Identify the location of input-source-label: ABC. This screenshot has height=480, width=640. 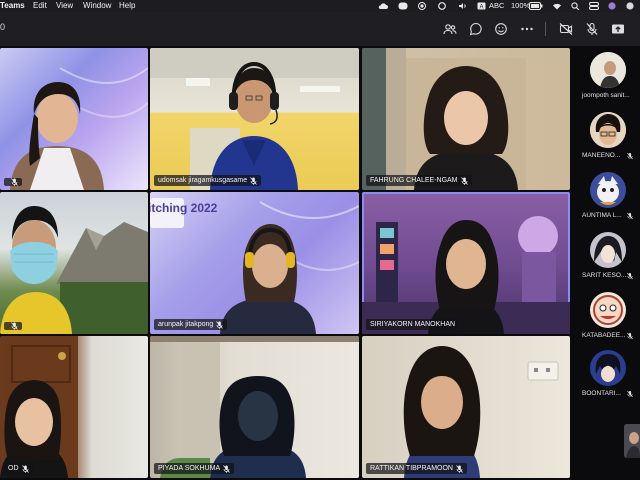
(497, 5).